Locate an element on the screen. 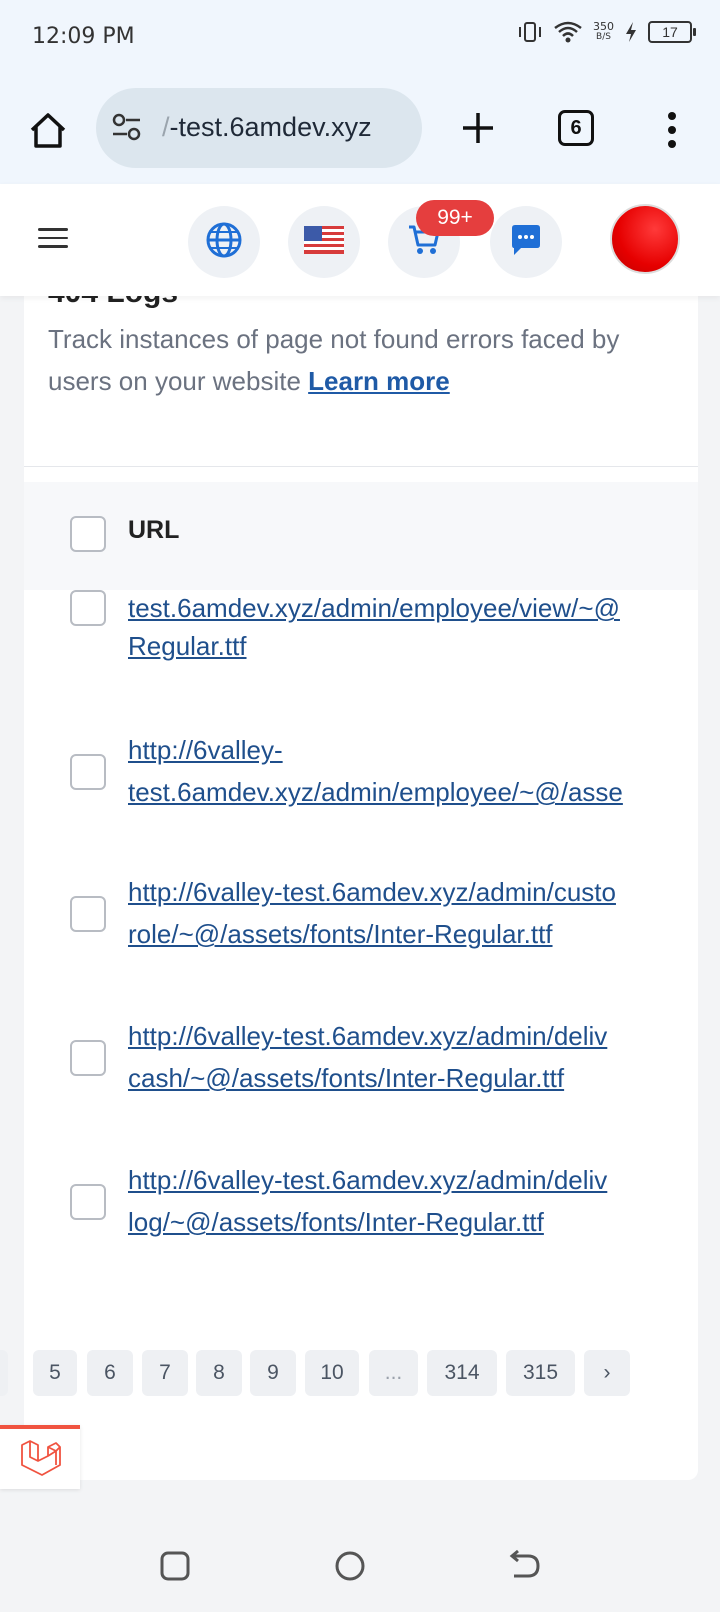 The height and width of the screenshot is (1612, 720). page-button: 5 is located at coordinates (55, 1373).